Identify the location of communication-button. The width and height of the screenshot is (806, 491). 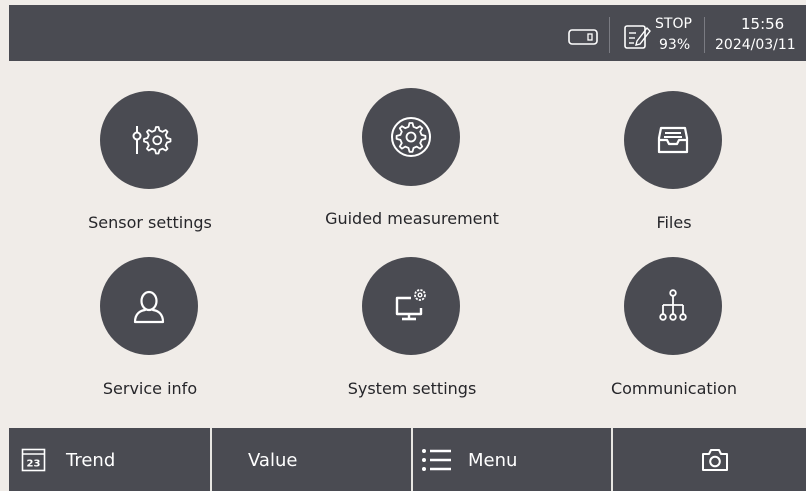
(673, 306).